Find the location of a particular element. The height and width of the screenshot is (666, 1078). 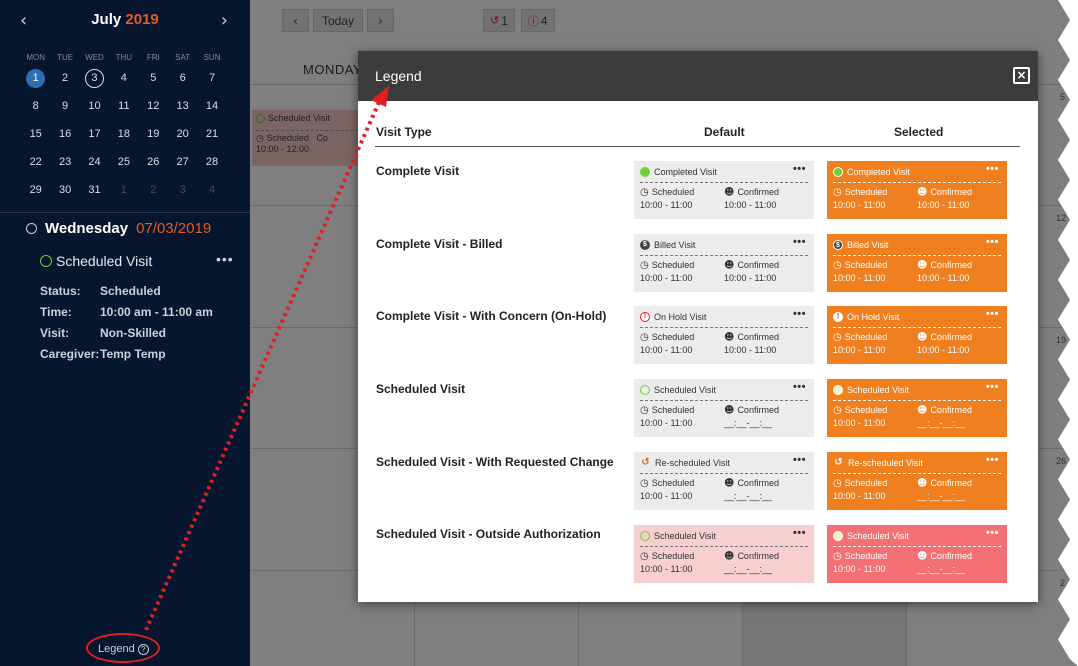

calendar-week: 29 30 31 1 2 3 4 is located at coordinates (125, 190).